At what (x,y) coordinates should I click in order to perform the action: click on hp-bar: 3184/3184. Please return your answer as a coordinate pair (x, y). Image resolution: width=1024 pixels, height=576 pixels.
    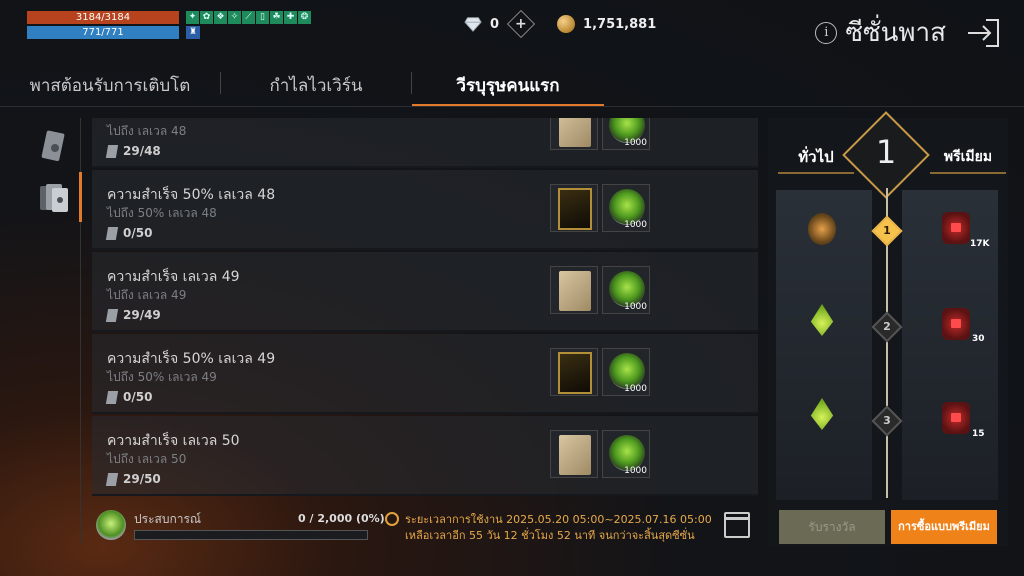
    Looking at the image, I should click on (103, 17).